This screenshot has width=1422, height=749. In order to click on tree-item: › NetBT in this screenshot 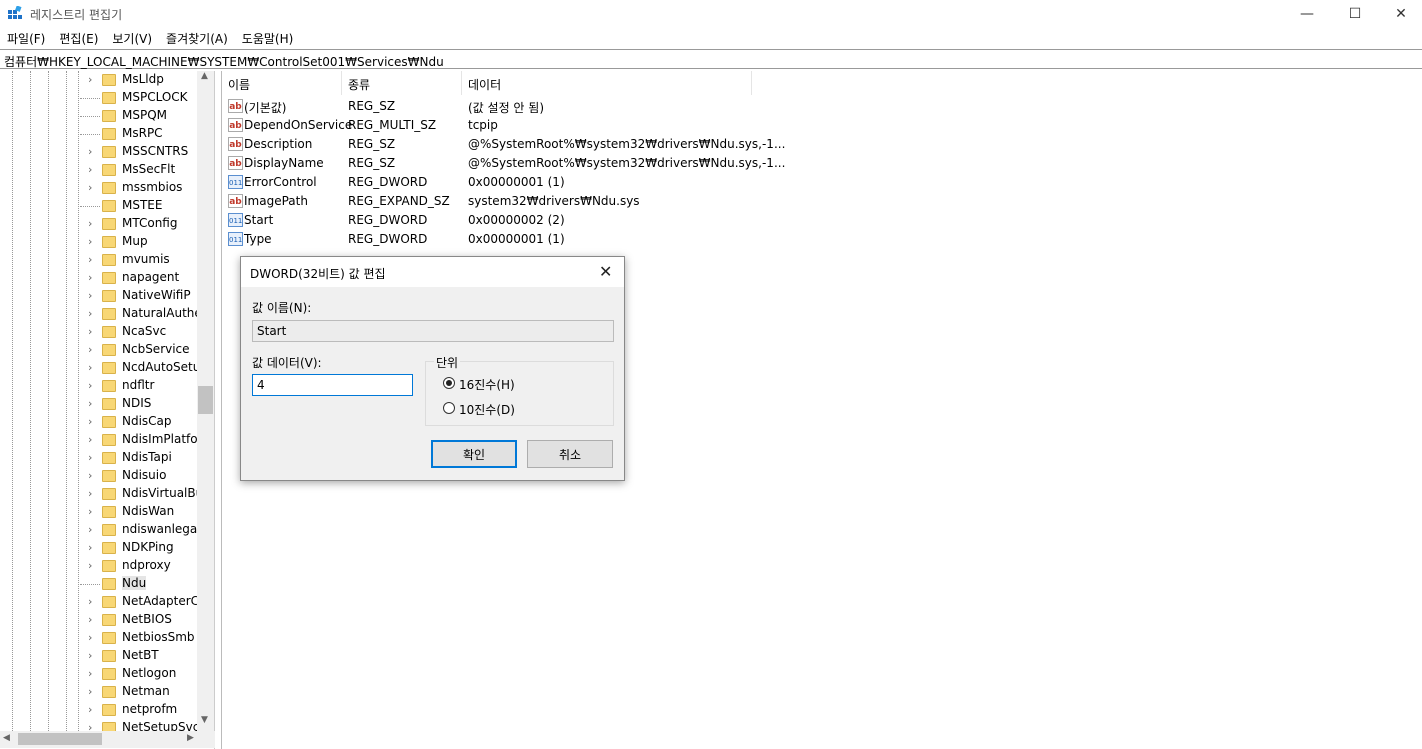, I will do `click(98, 656)`.